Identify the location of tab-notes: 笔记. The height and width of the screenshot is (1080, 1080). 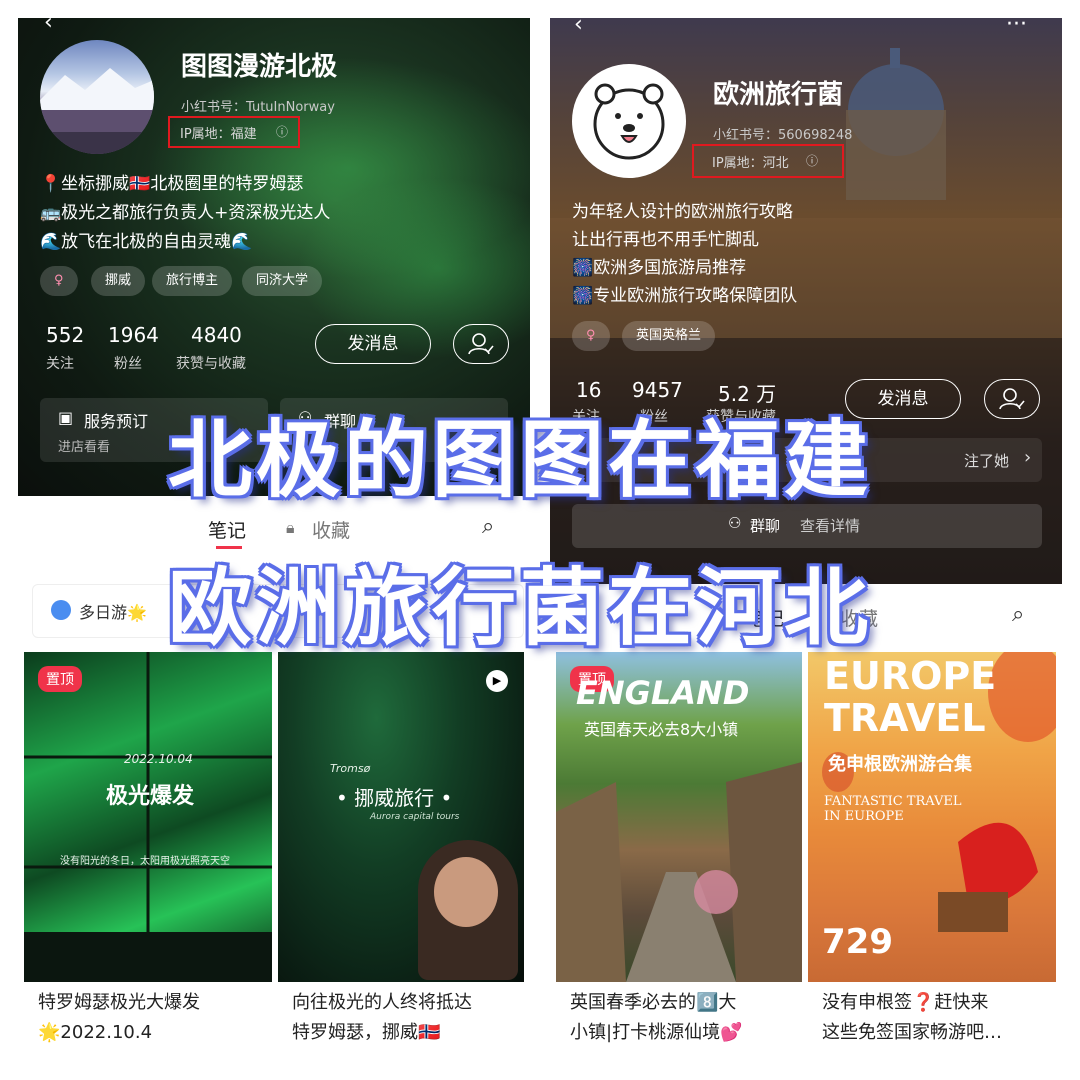
(227, 529).